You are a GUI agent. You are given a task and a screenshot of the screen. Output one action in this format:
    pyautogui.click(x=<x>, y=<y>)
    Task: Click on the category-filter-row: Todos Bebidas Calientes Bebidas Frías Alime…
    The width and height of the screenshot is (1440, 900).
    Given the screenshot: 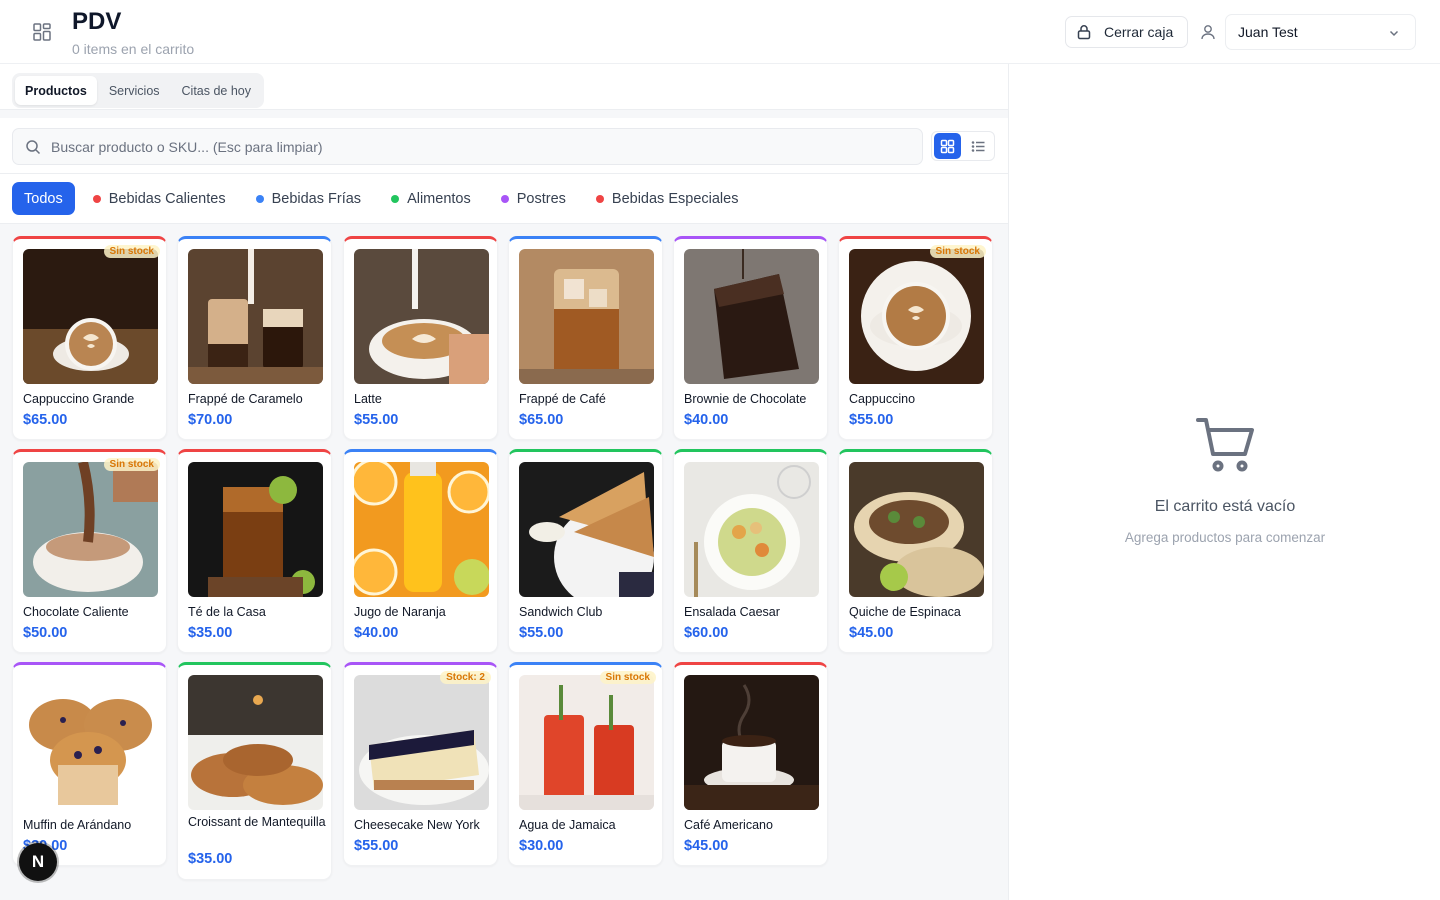 What is the action you would take?
    pyautogui.click(x=504, y=199)
    